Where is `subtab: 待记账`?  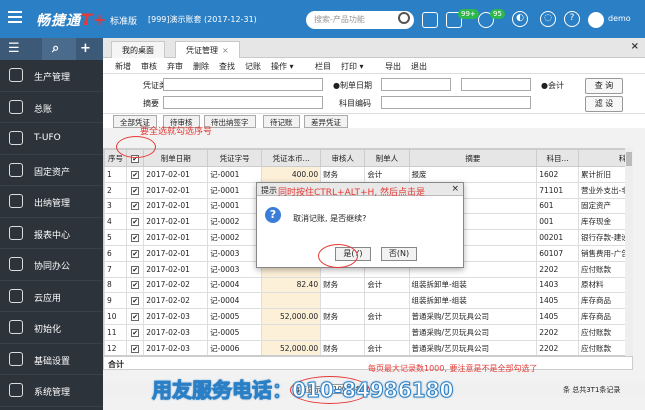 subtab: 待记账 is located at coordinates (281, 121).